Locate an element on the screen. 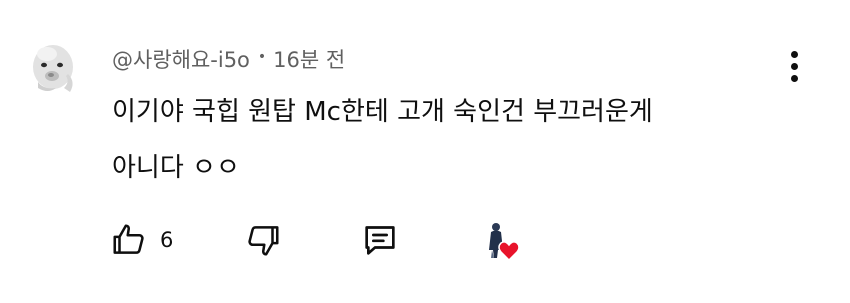 The image size is (850, 303). reply-comment-icon is located at coordinates (380, 240).